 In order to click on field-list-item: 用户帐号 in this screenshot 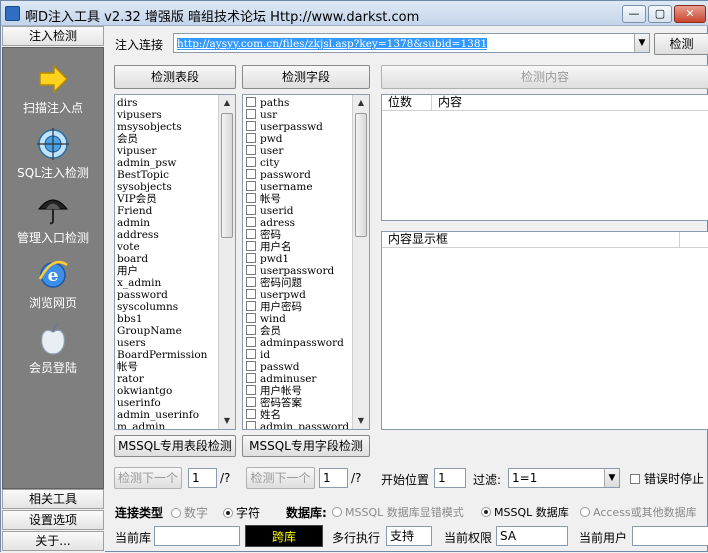, I will do `click(306, 391)`.